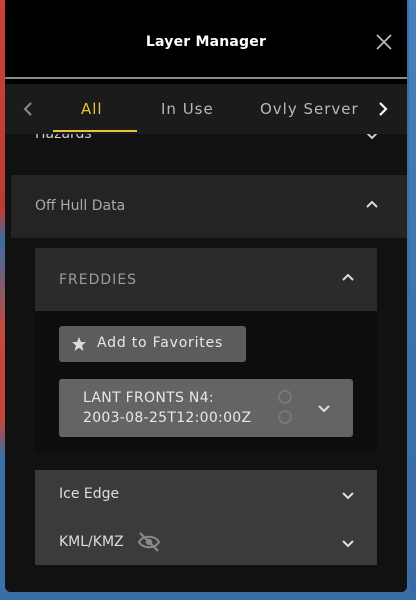 The image size is (416, 600). Describe the element at coordinates (160, 343) in the screenshot. I see `favorites-label: Add to Favorites` at that location.